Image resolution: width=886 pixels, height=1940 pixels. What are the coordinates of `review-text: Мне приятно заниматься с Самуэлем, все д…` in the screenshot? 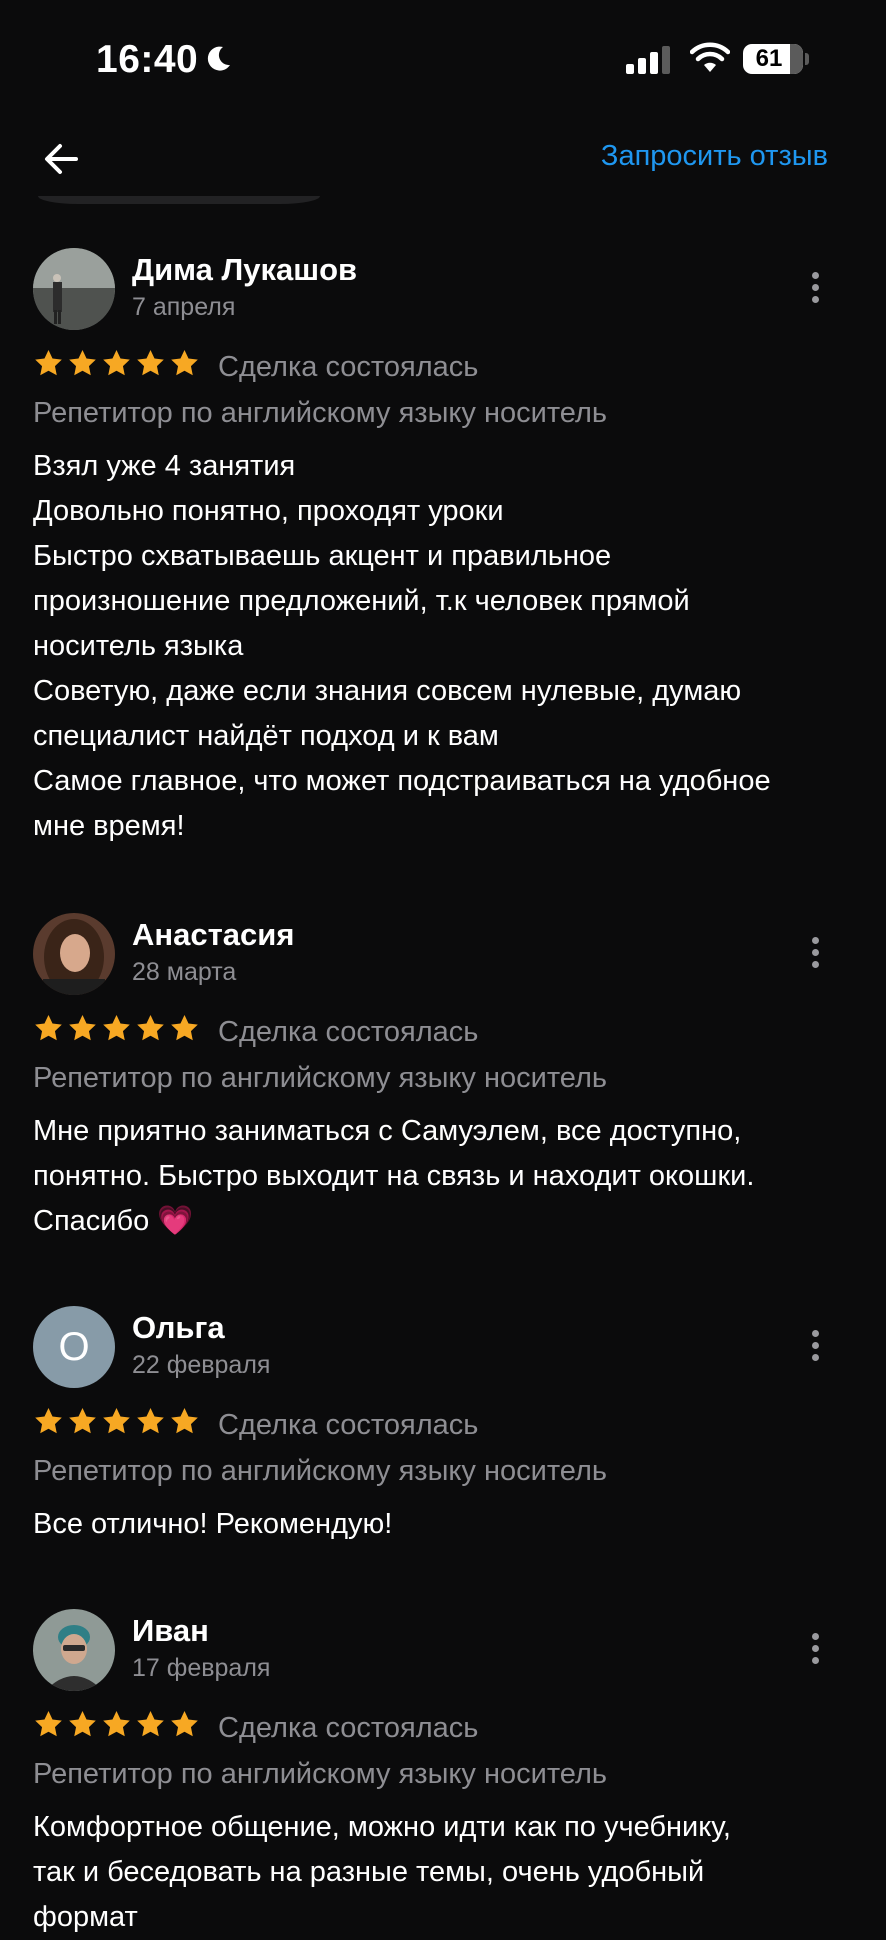 It's located at (448, 1176).